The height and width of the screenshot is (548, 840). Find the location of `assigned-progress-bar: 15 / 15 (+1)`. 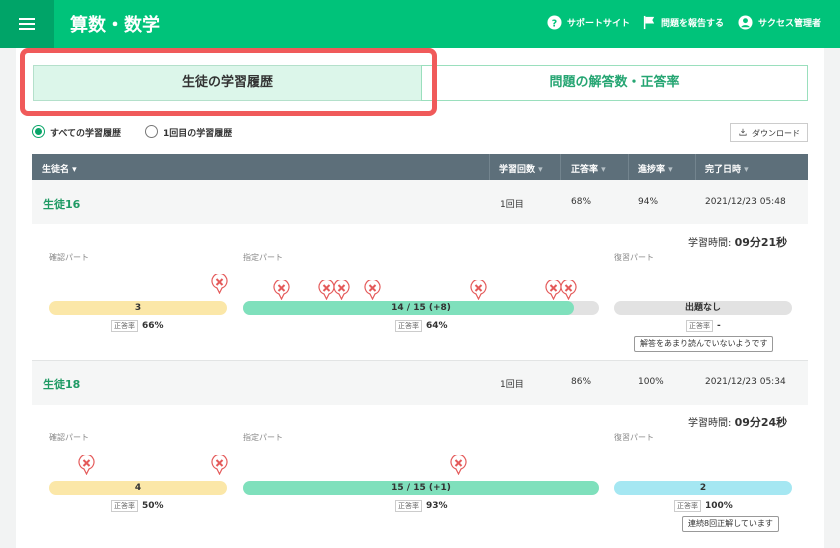

assigned-progress-bar: 15 / 15 (+1) is located at coordinates (421, 488).